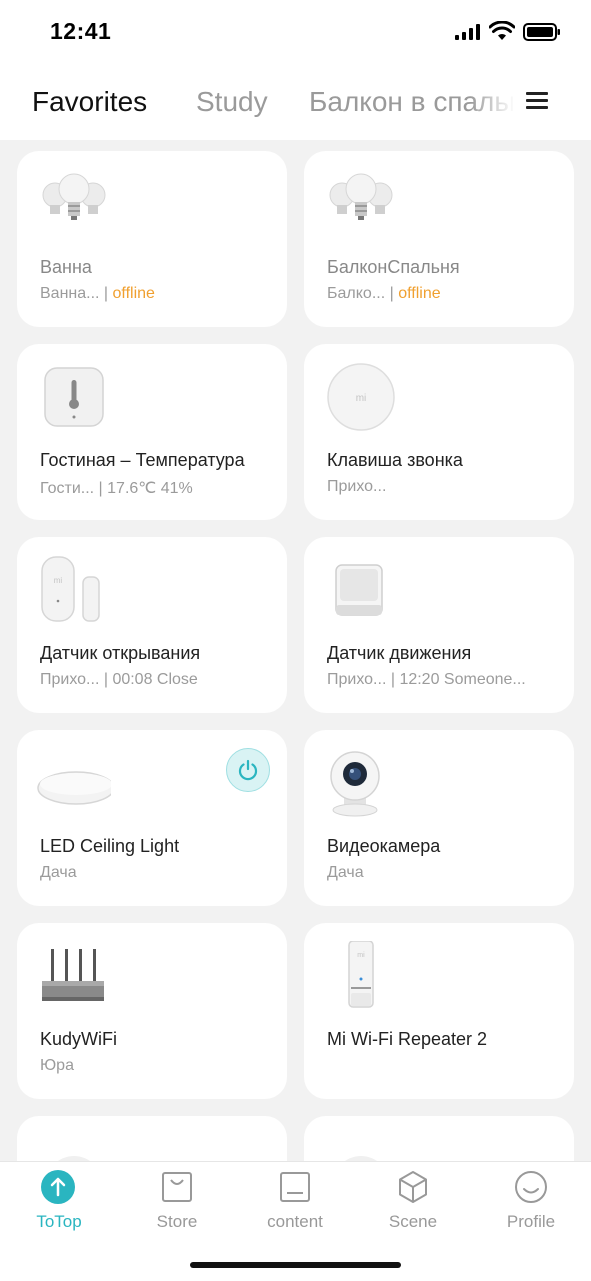 This screenshot has width=591, height=1281. What do you see at coordinates (74, 397) in the screenshot?
I see `thermometer-sensor-icon` at bounding box center [74, 397].